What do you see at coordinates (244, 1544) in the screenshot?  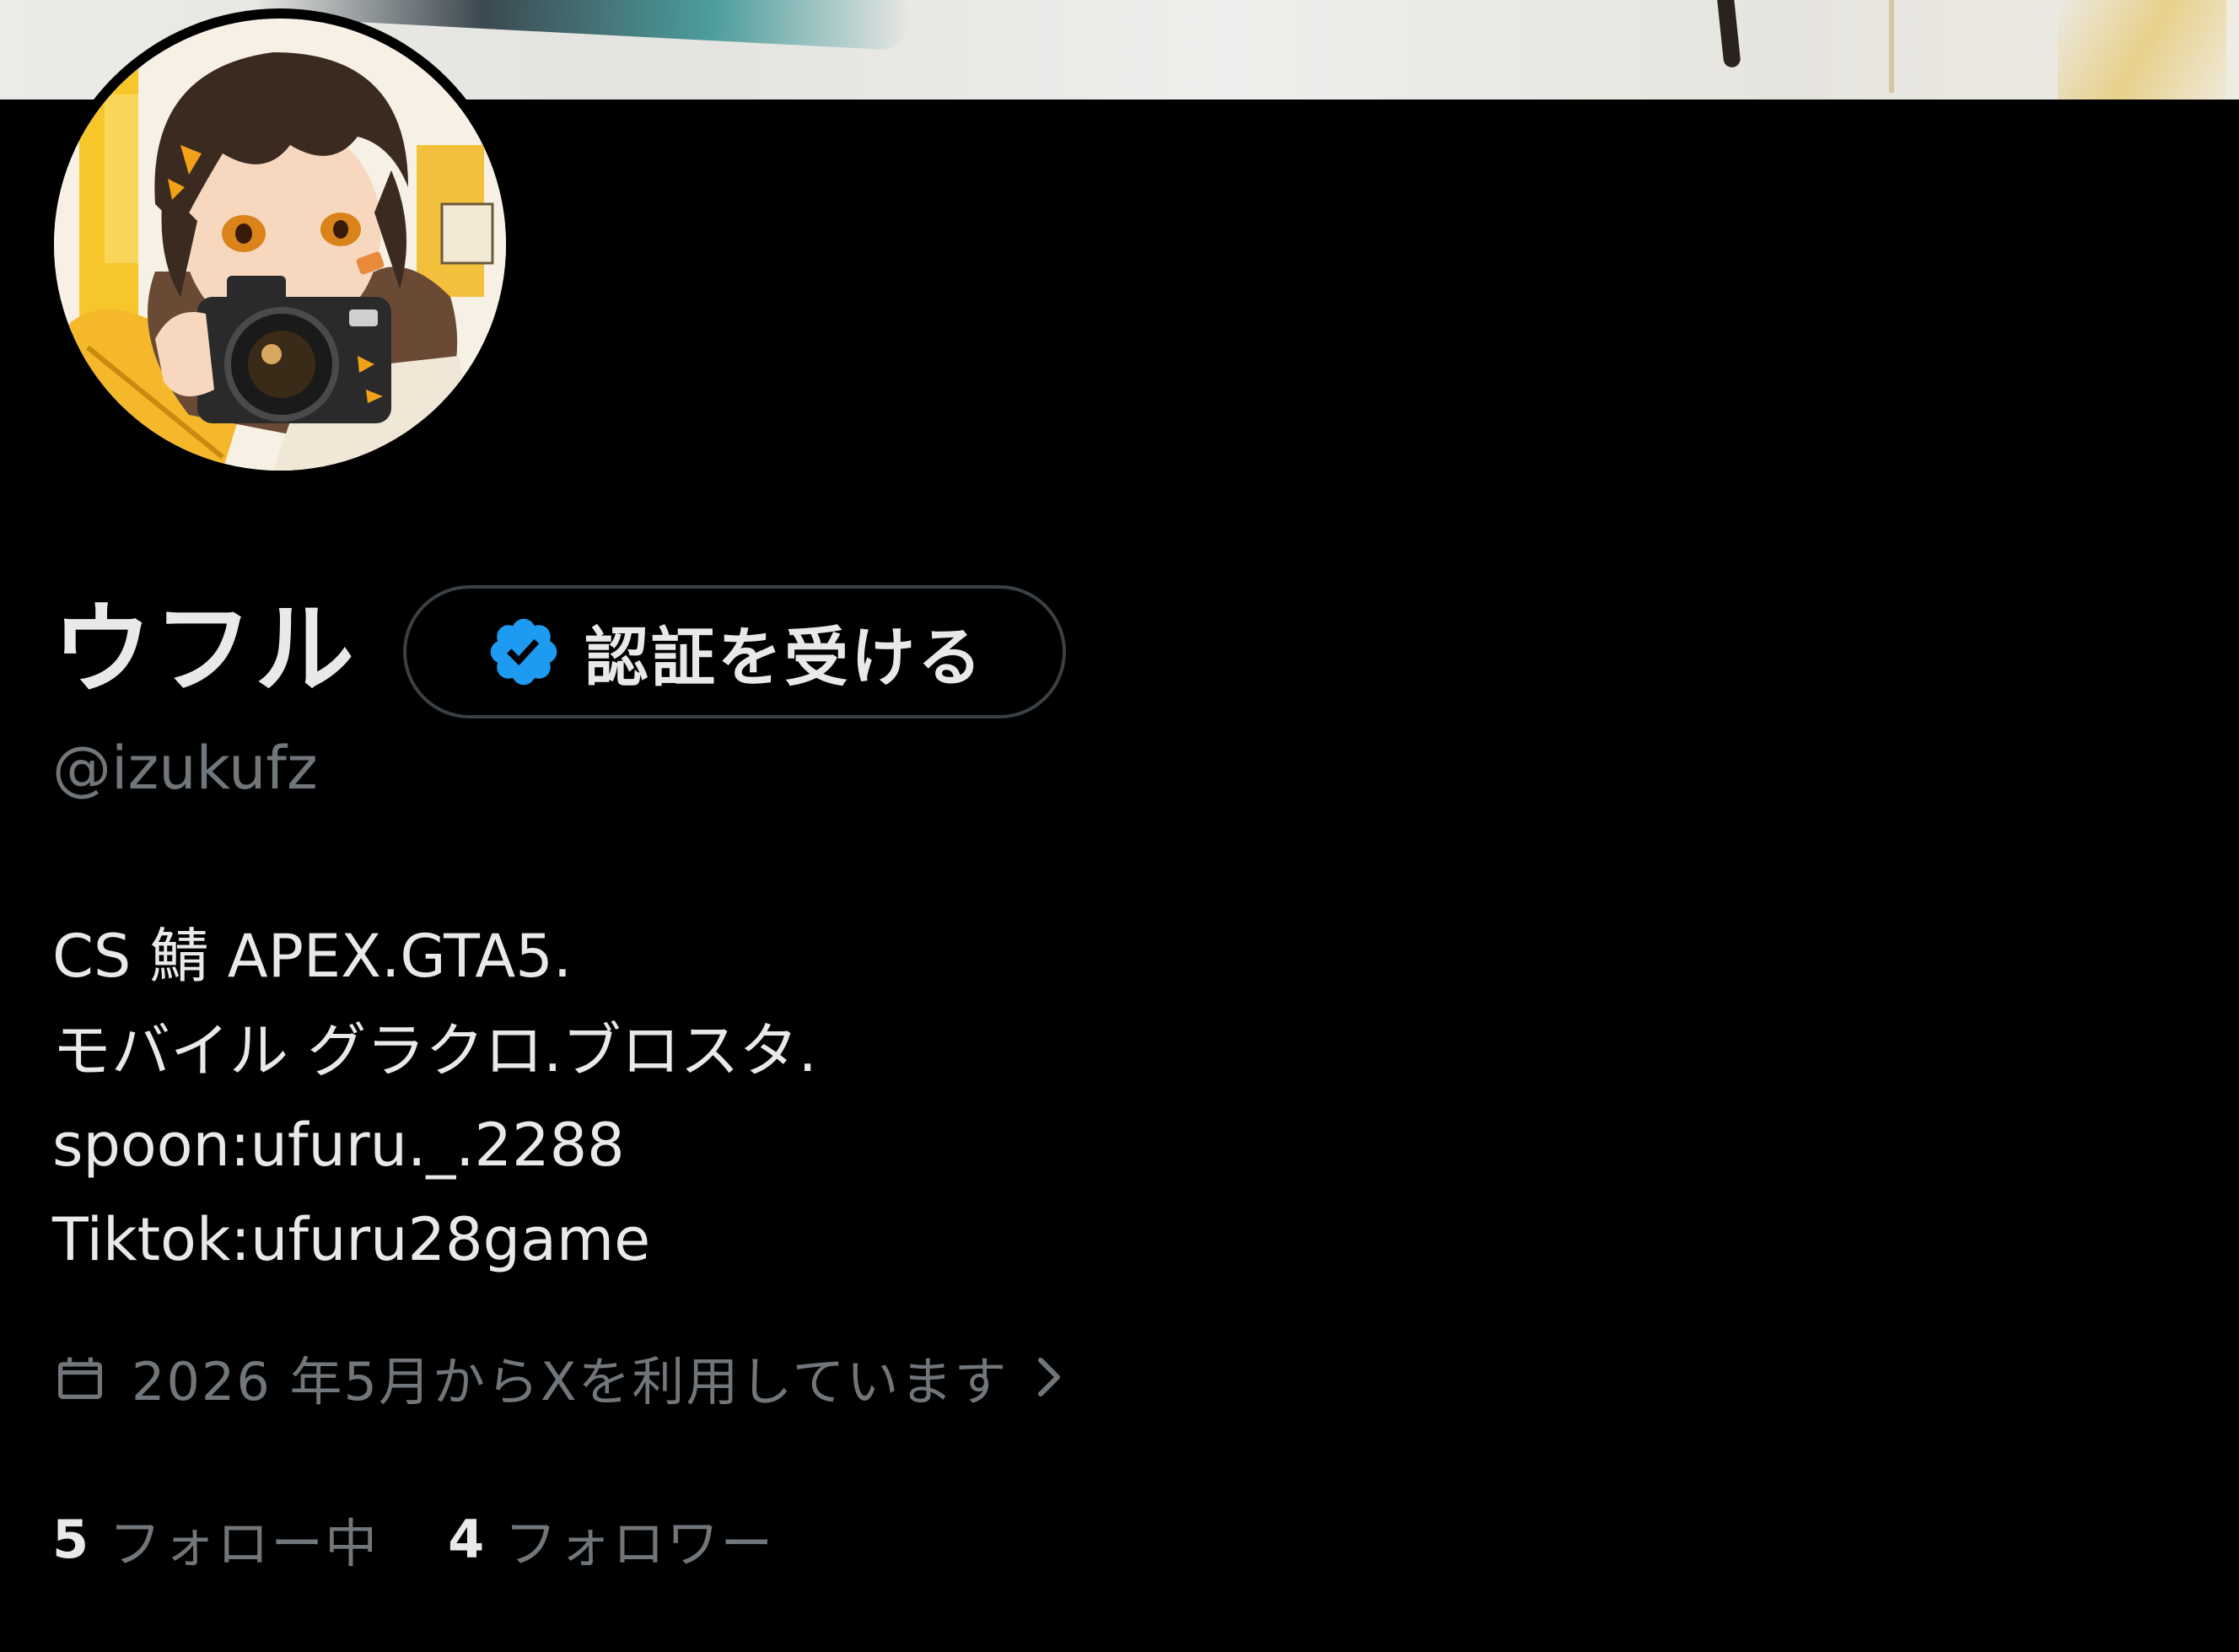 I see `following-label: フォロー中` at bounding box center [244, 1544].